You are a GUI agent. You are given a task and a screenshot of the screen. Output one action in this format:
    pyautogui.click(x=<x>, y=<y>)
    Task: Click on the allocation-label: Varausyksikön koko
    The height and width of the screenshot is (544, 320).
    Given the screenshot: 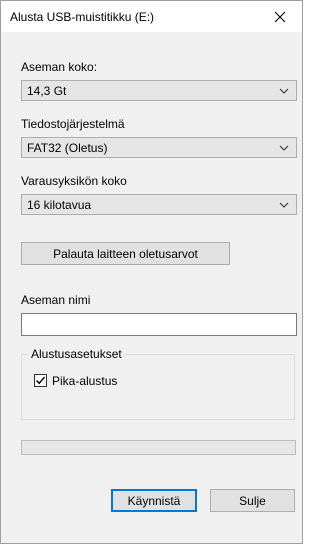 What is the action you would take?
    pyautogui.click(x=74, y=181)
    